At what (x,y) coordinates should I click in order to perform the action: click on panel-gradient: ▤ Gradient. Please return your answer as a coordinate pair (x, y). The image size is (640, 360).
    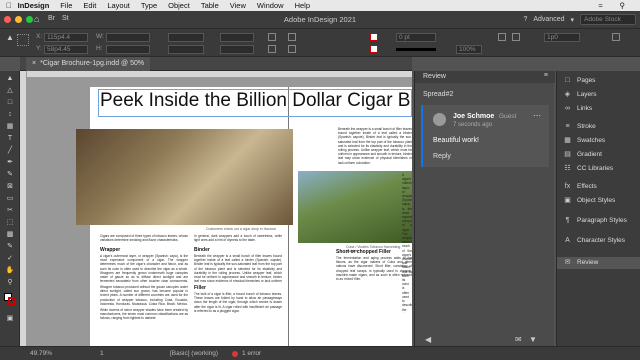
    Looking at the image, I should click on (598, 155).